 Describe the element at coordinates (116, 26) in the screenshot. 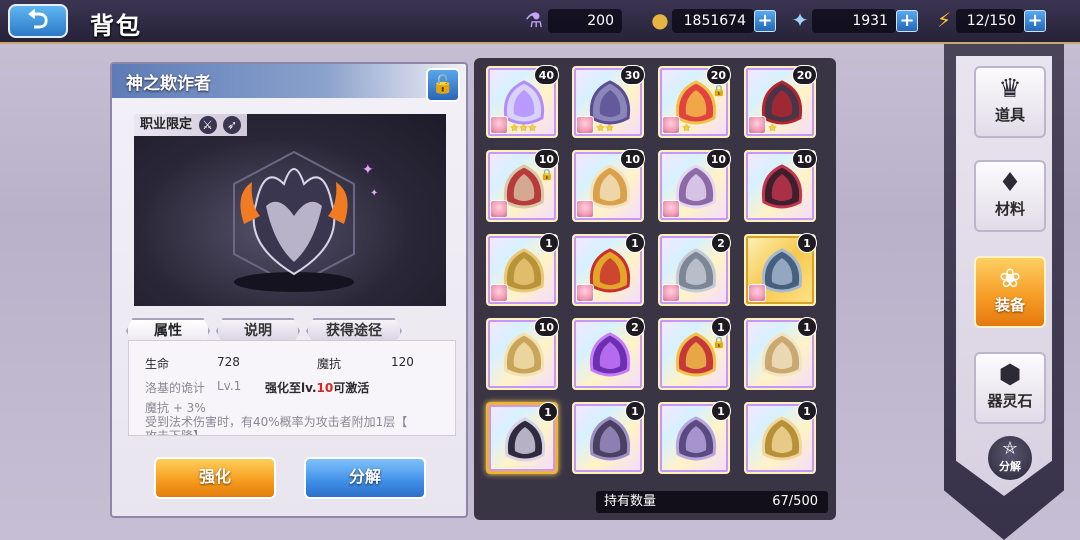

I see `page-title: 背包` at that location.